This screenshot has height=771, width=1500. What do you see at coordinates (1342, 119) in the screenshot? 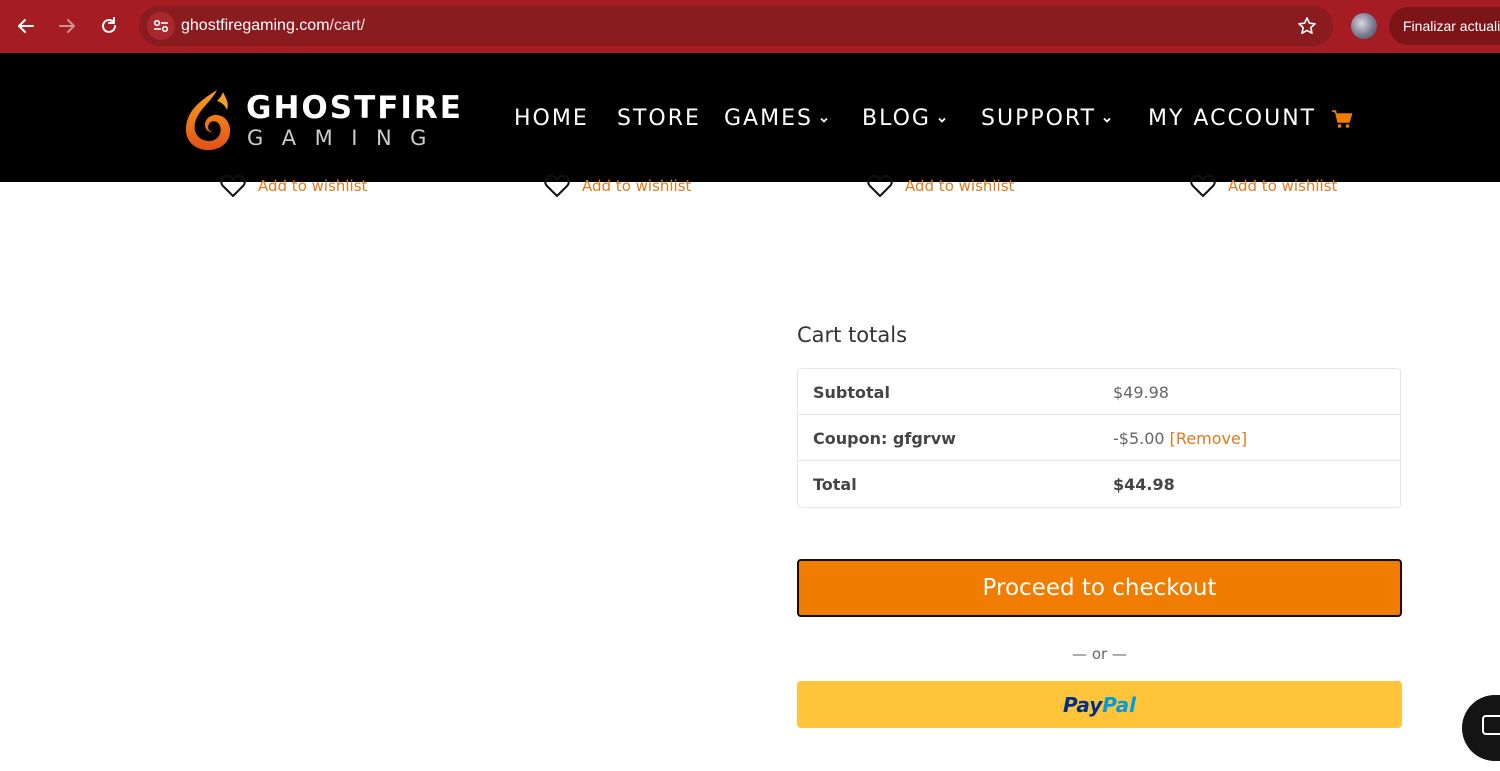
I see `cart-icon` at bounding box center [1342, 119].